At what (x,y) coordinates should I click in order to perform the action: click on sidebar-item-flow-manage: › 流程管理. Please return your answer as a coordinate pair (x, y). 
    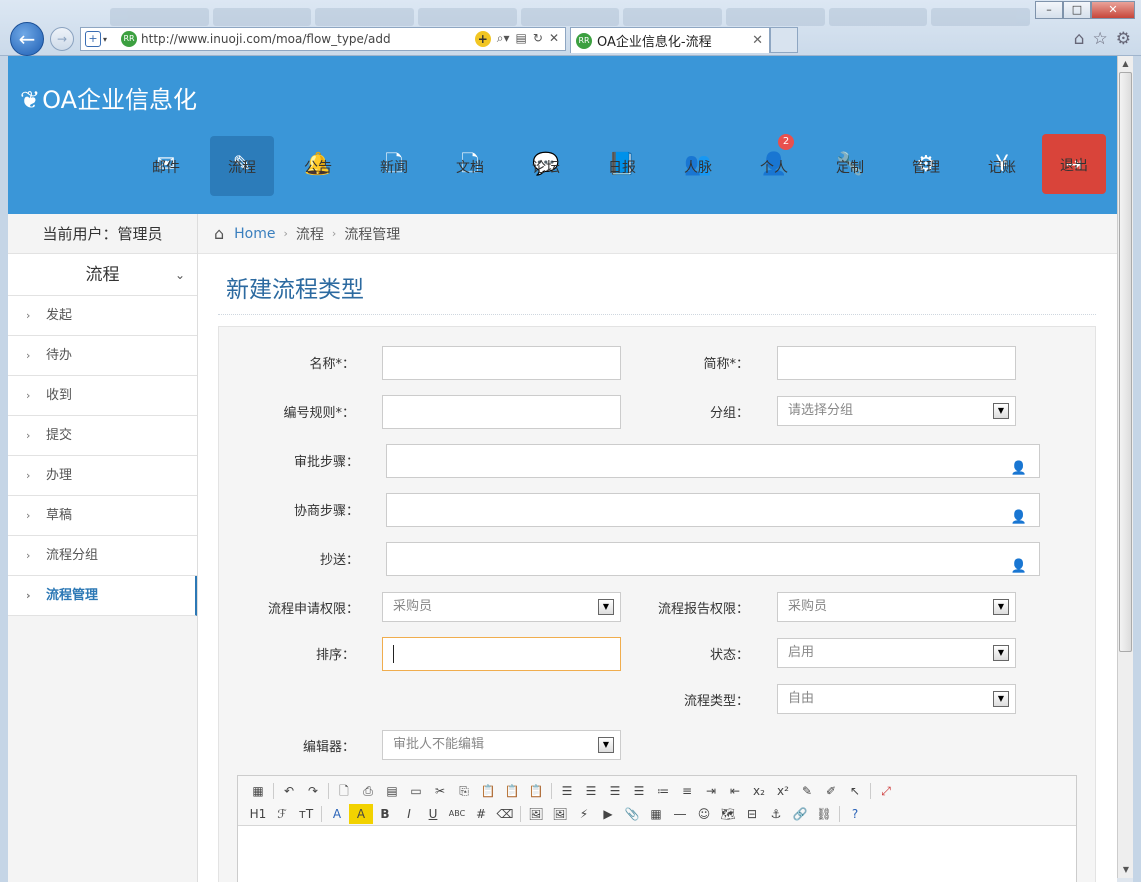
    Looking at the image, I should click on (102, 596).